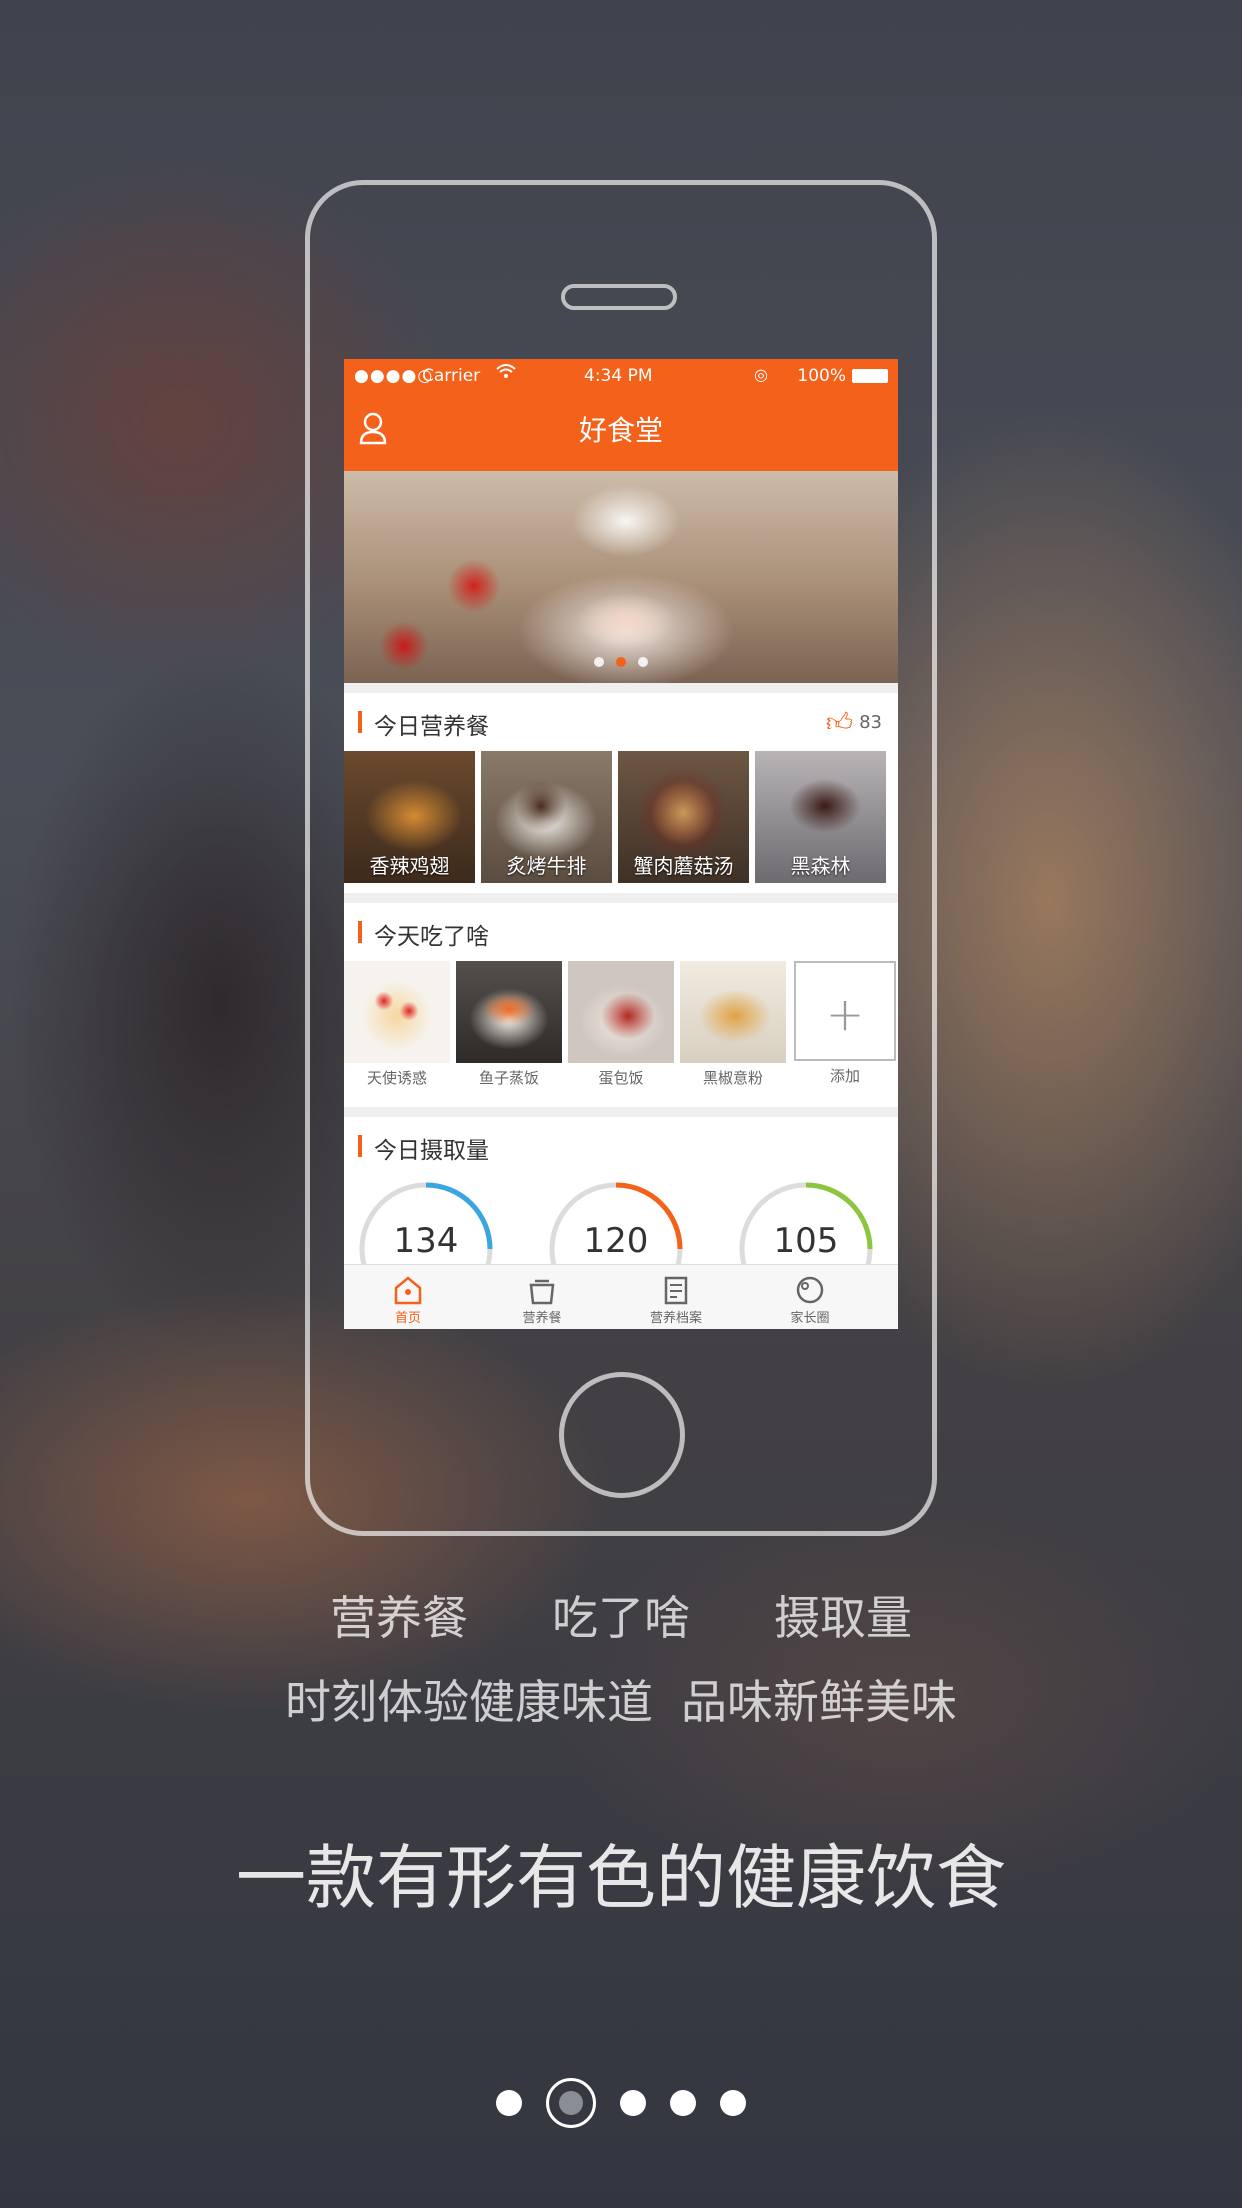  I want to click on tab-label: 营养档案, so click(675, 1318).